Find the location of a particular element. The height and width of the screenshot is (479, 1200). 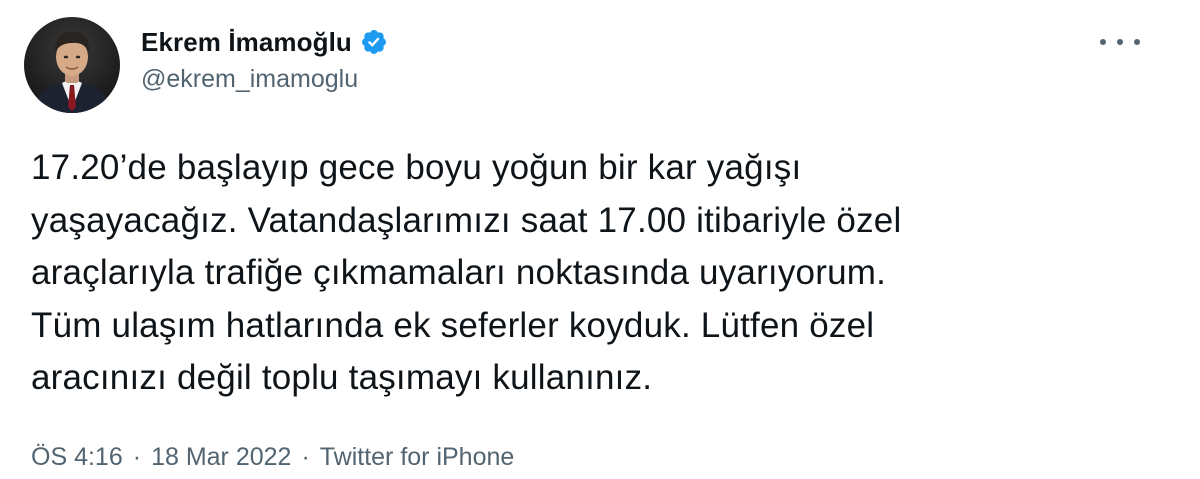

author-handle: @ekrem_imamoglu is located at coordinates (264, 79).